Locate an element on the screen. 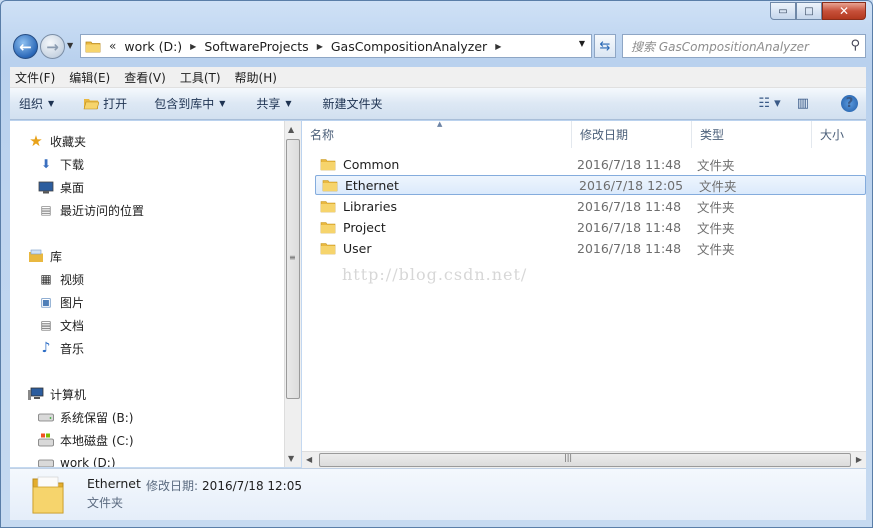 The width and height of the screenshot is (873, 528). preview-pane-icon: ▥ is located at coordinates (803, 103).